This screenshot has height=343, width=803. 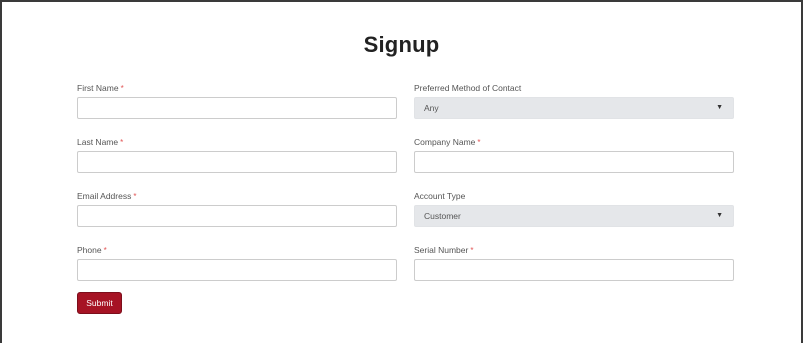 I want to click on email-label-text: Email Address, so click(x=104, y=196).